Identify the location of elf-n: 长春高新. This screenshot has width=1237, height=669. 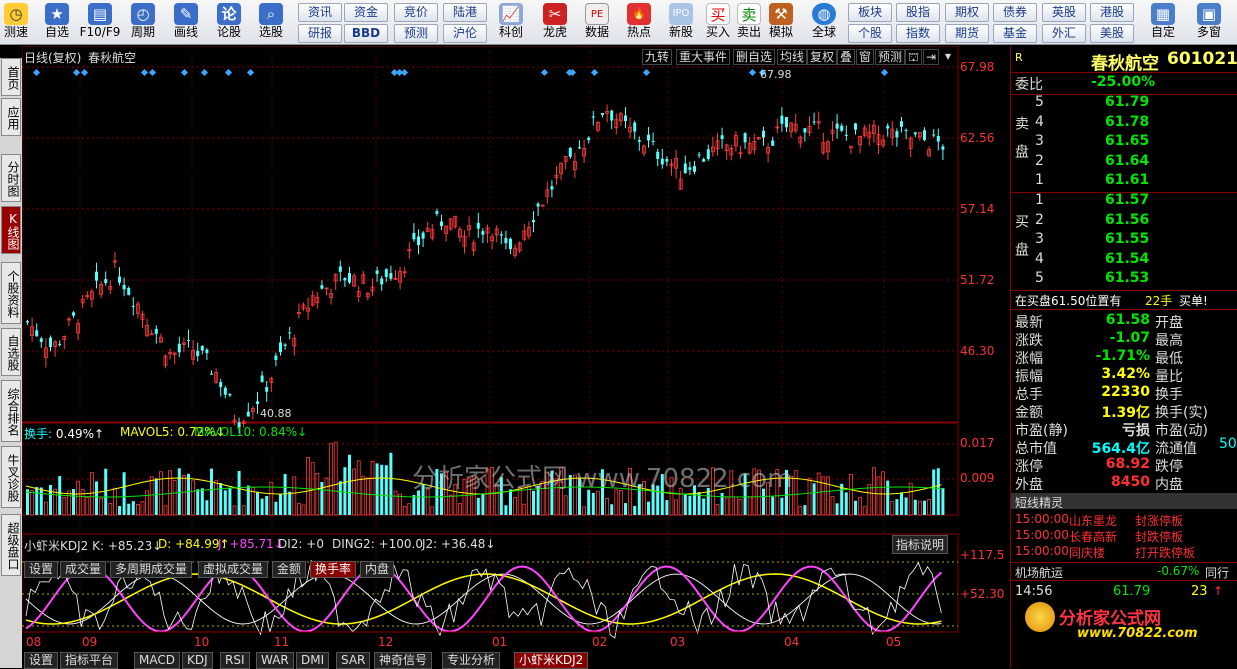
(1093, 536).